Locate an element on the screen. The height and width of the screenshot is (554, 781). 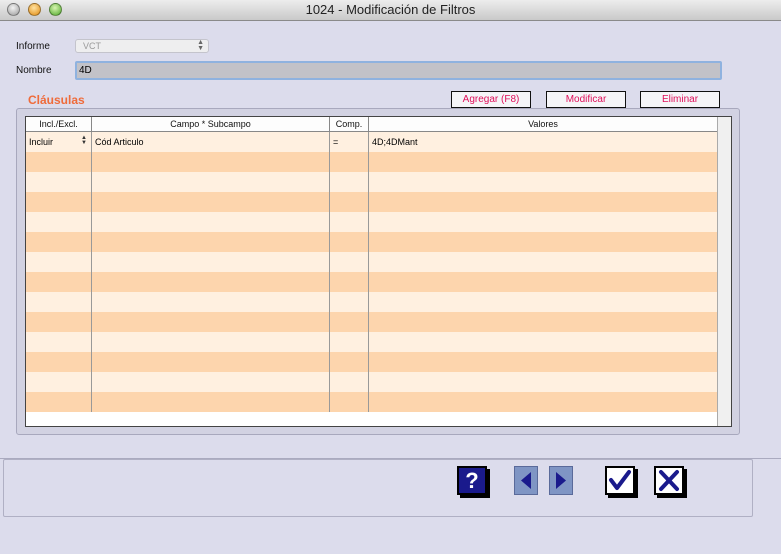
eliminar-button: Eliminar is located at coordinates (680, 99).